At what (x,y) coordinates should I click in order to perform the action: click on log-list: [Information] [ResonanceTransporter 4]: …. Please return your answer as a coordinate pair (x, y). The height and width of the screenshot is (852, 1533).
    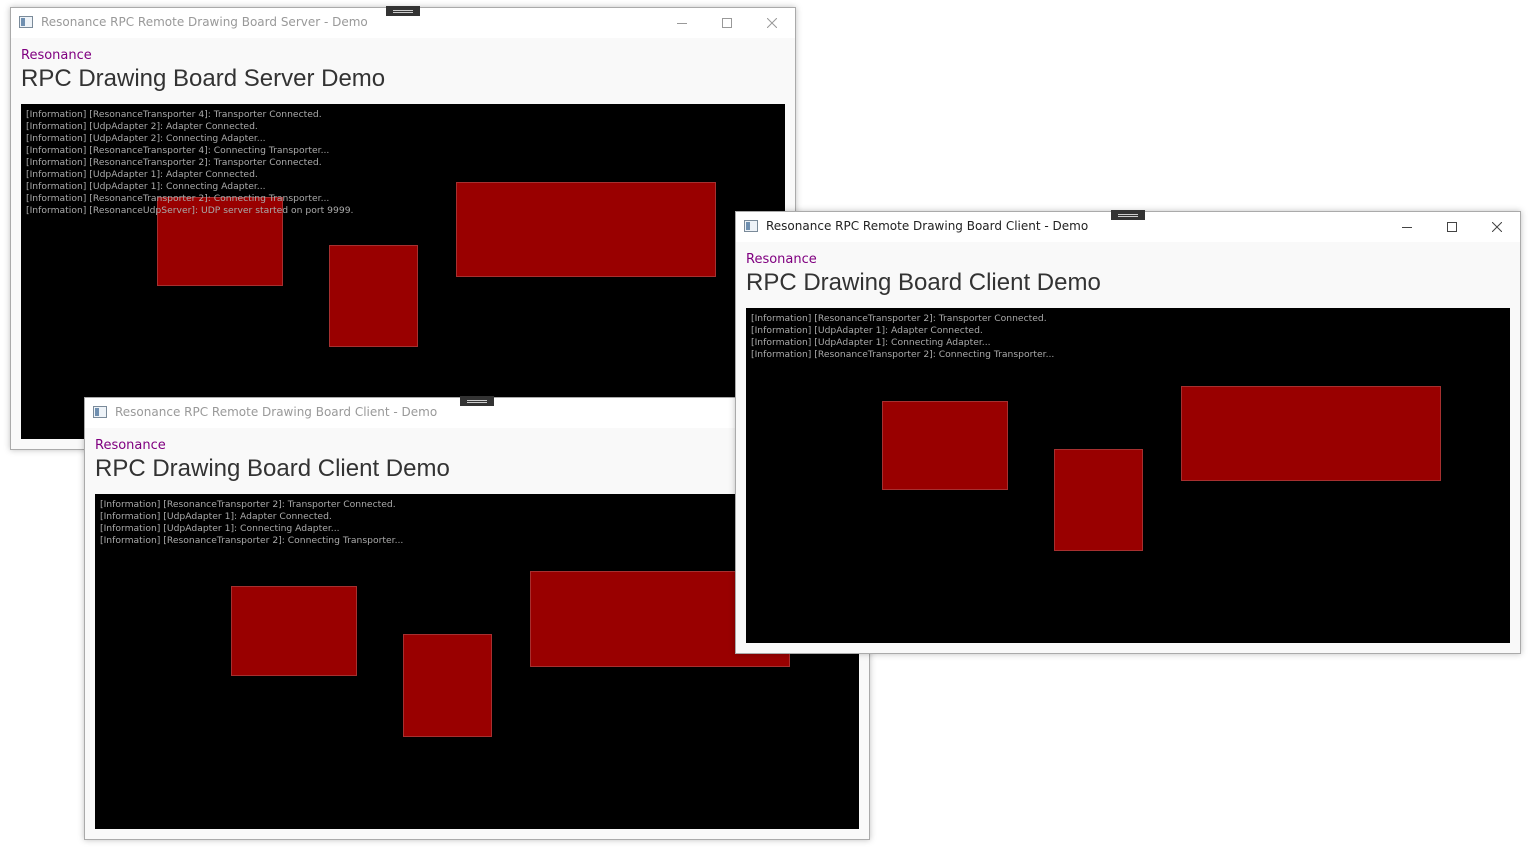
    Looking at the image, I should click on (189, 163).